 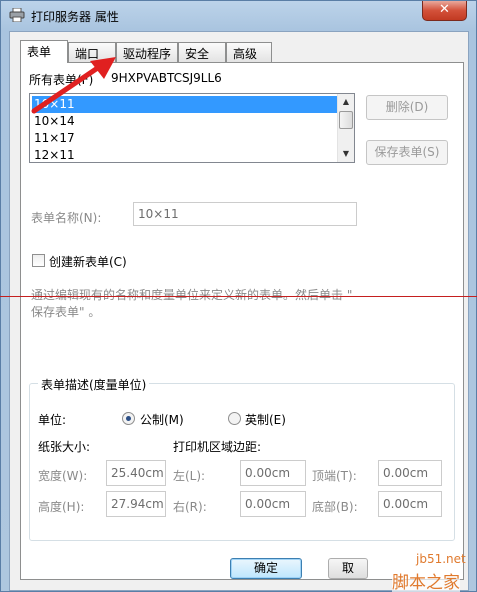 I want to click on ok-button: 确定, so click(x=266, y=568).